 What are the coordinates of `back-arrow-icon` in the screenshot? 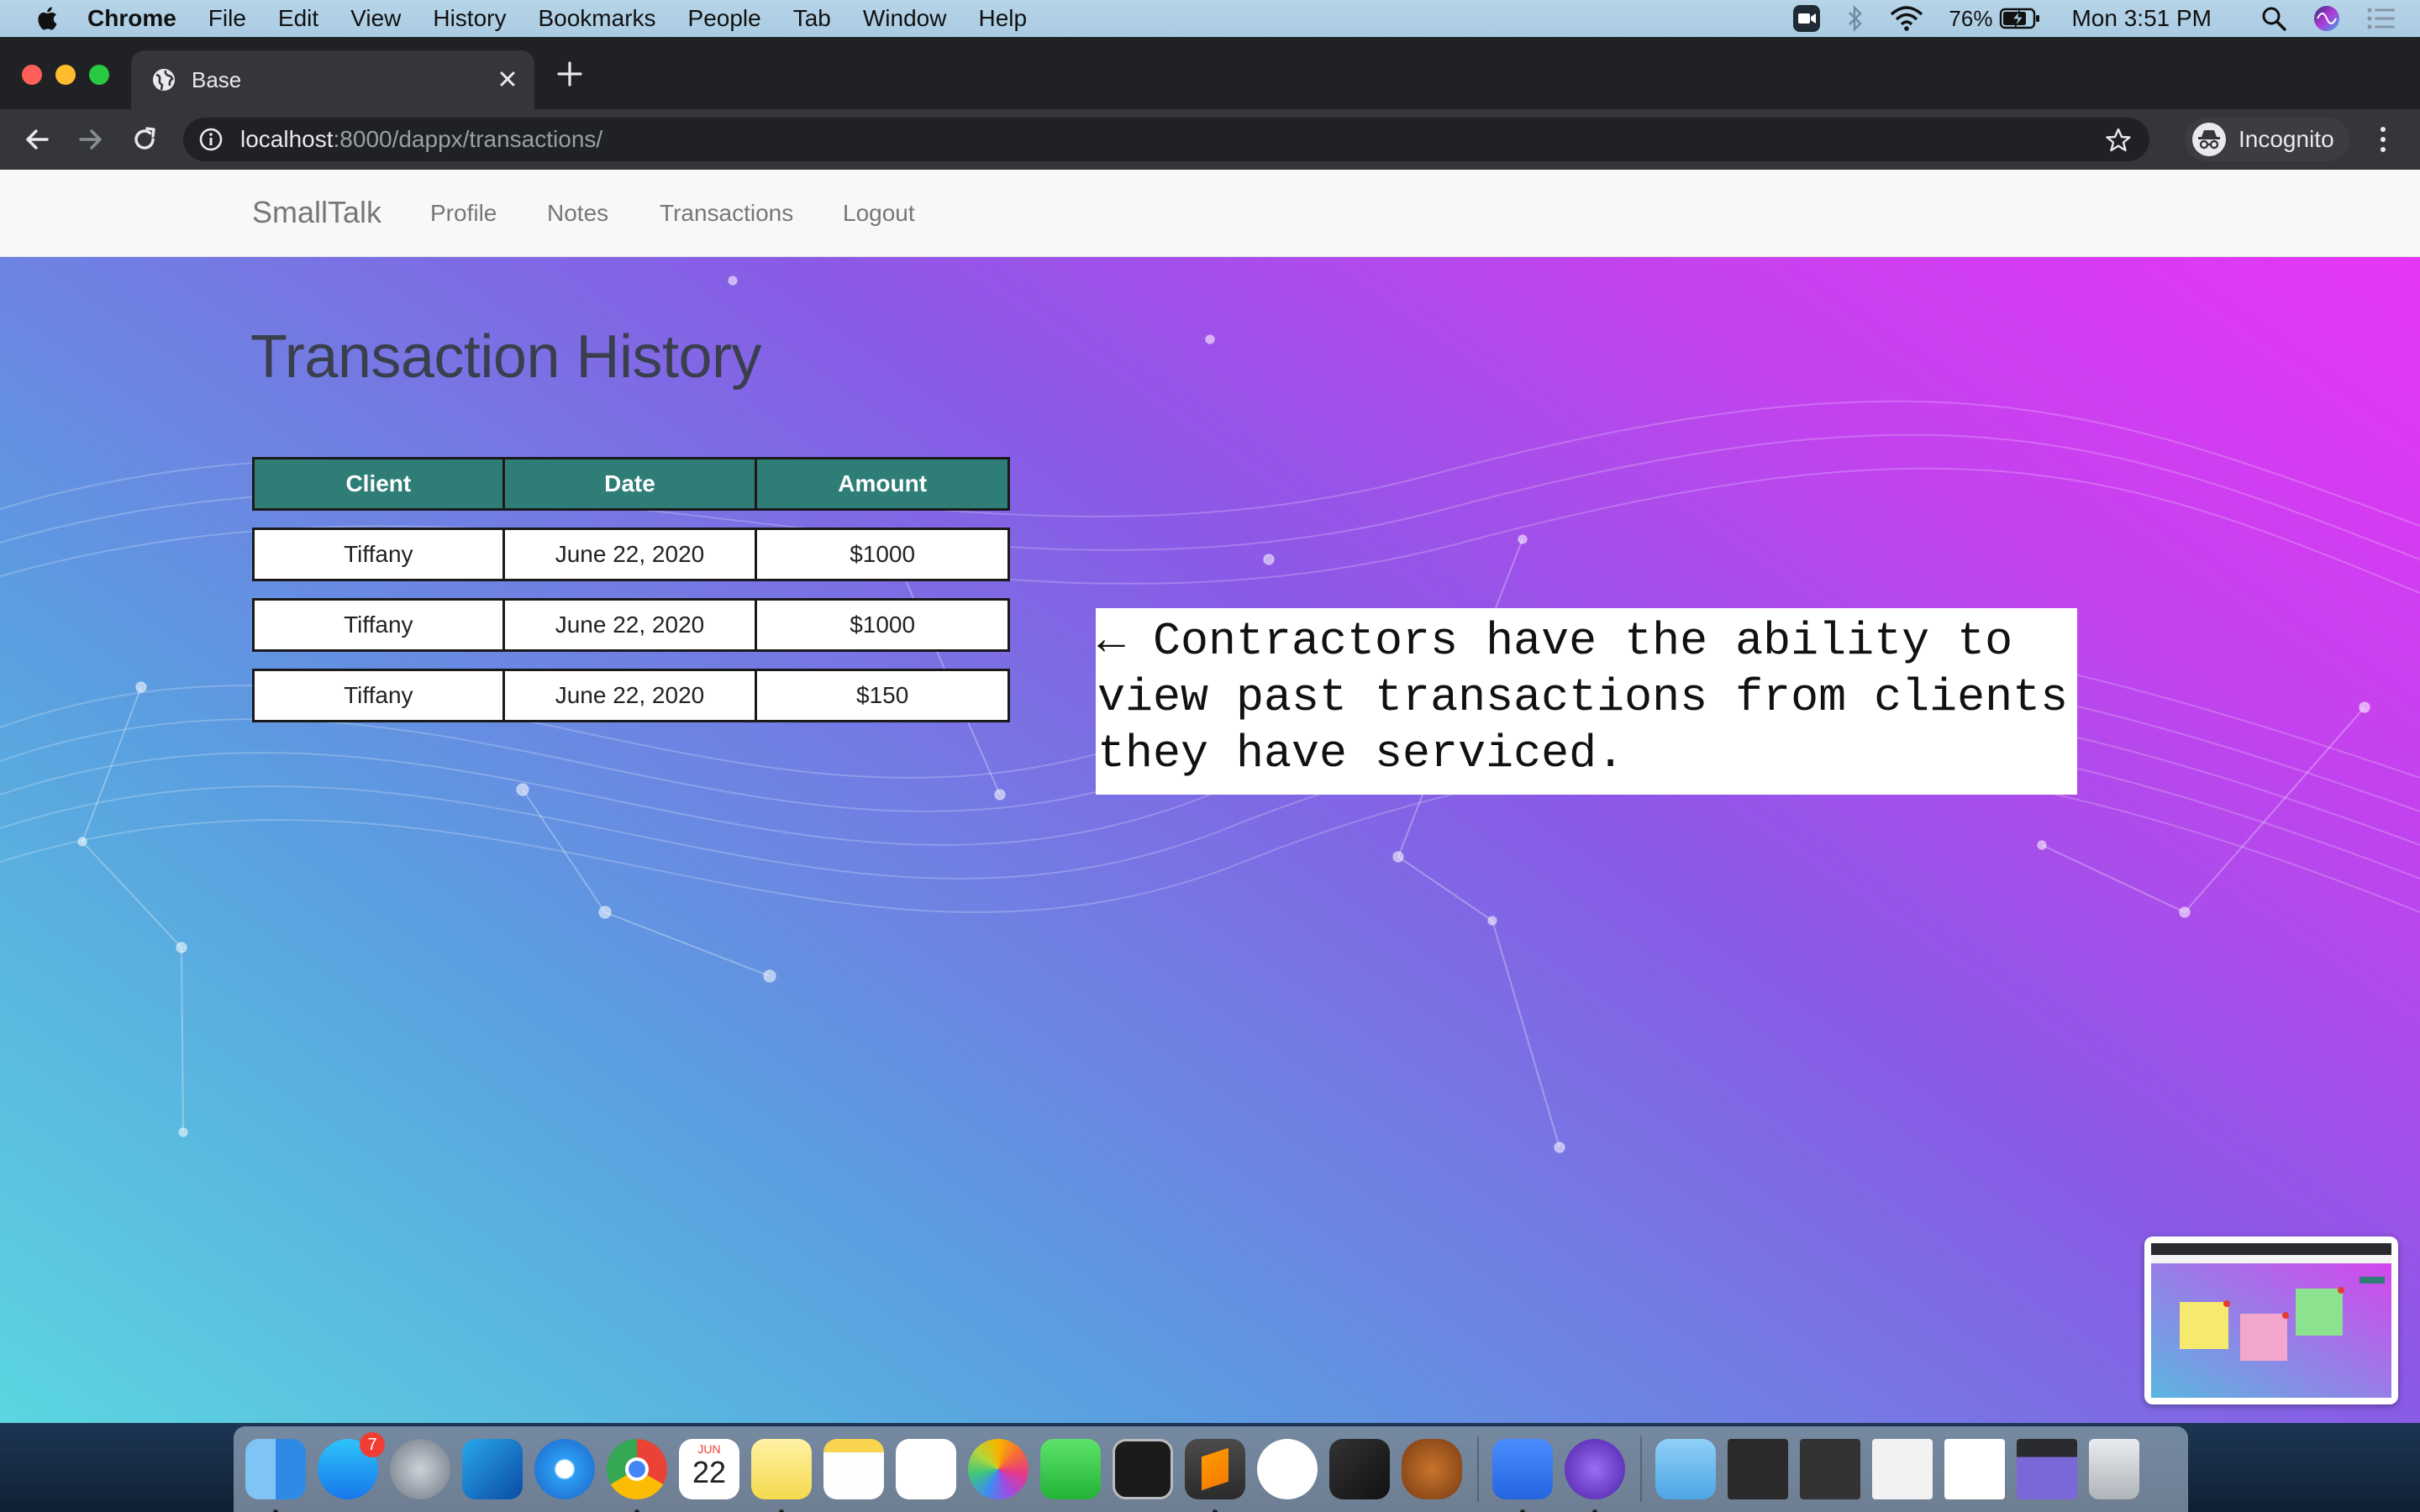 It's located at (37, 139).